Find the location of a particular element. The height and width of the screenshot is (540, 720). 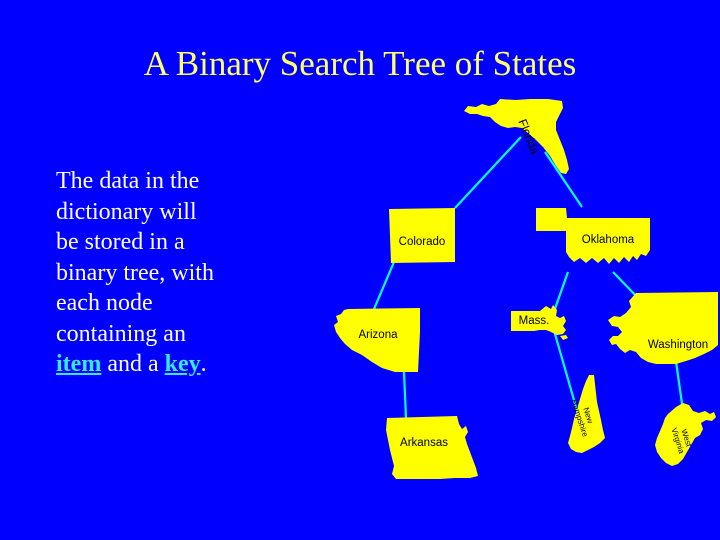

tree-node-mass: Mass. is located at coordinates (539, 322).